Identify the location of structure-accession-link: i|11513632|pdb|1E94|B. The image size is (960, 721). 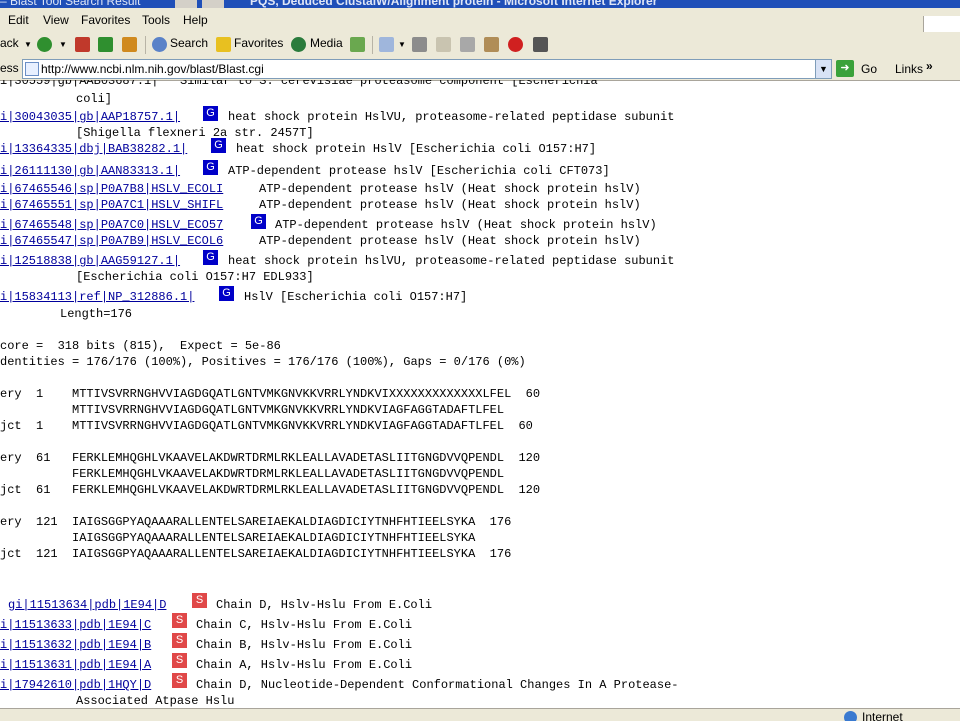
(75, 645).